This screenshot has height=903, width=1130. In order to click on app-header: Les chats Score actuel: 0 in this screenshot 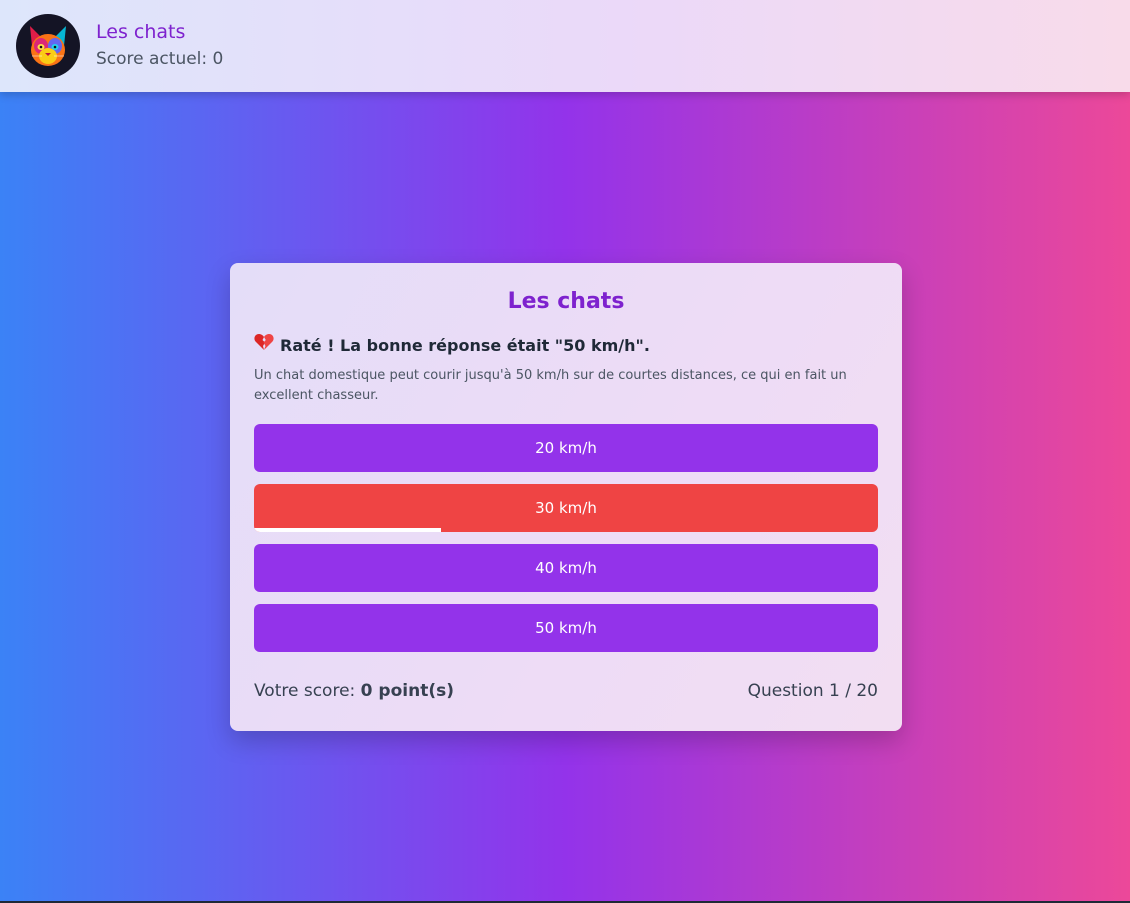, I will do `click(565, 46)`.